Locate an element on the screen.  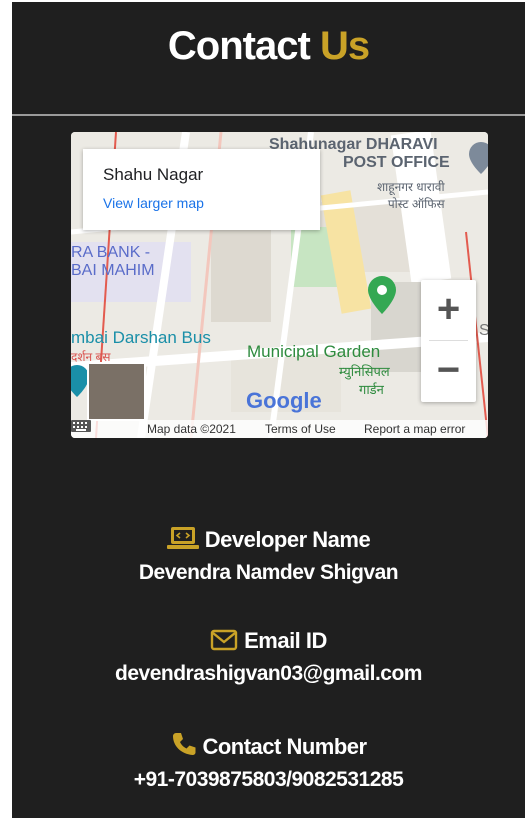
map-data-text: Map data ©2021 is located at coordinates (191, 429).